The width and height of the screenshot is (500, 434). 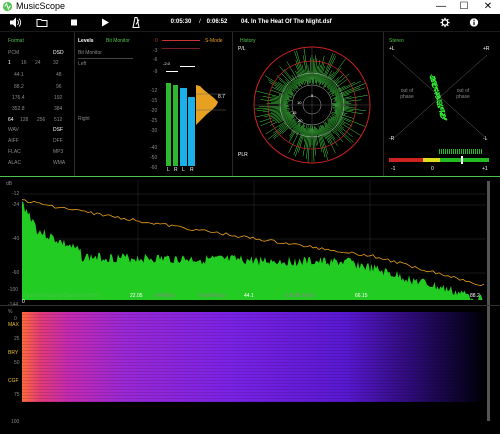 I want to click on stop-icon, so click(x=74, y=22).